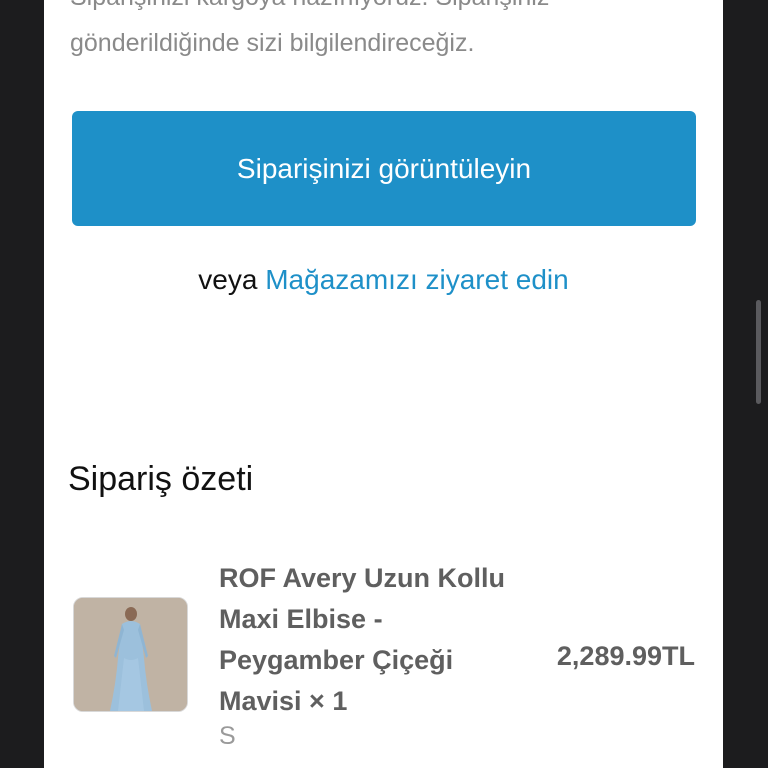 The width and height of the screenshot is (768, 768). I want to click on visit-store-link: Mağazamızı ziyaret edin, so click(416, 279).